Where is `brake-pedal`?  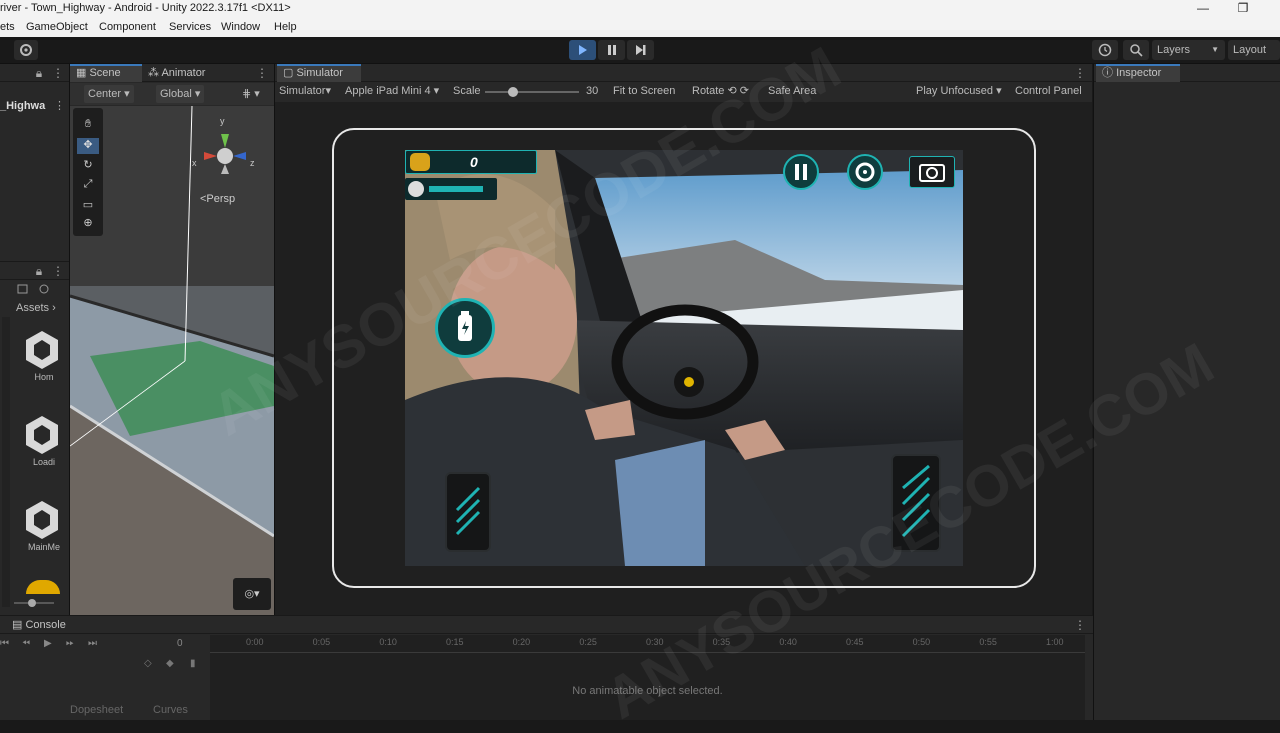 brake-pedal is located at coordinates (468, 512).